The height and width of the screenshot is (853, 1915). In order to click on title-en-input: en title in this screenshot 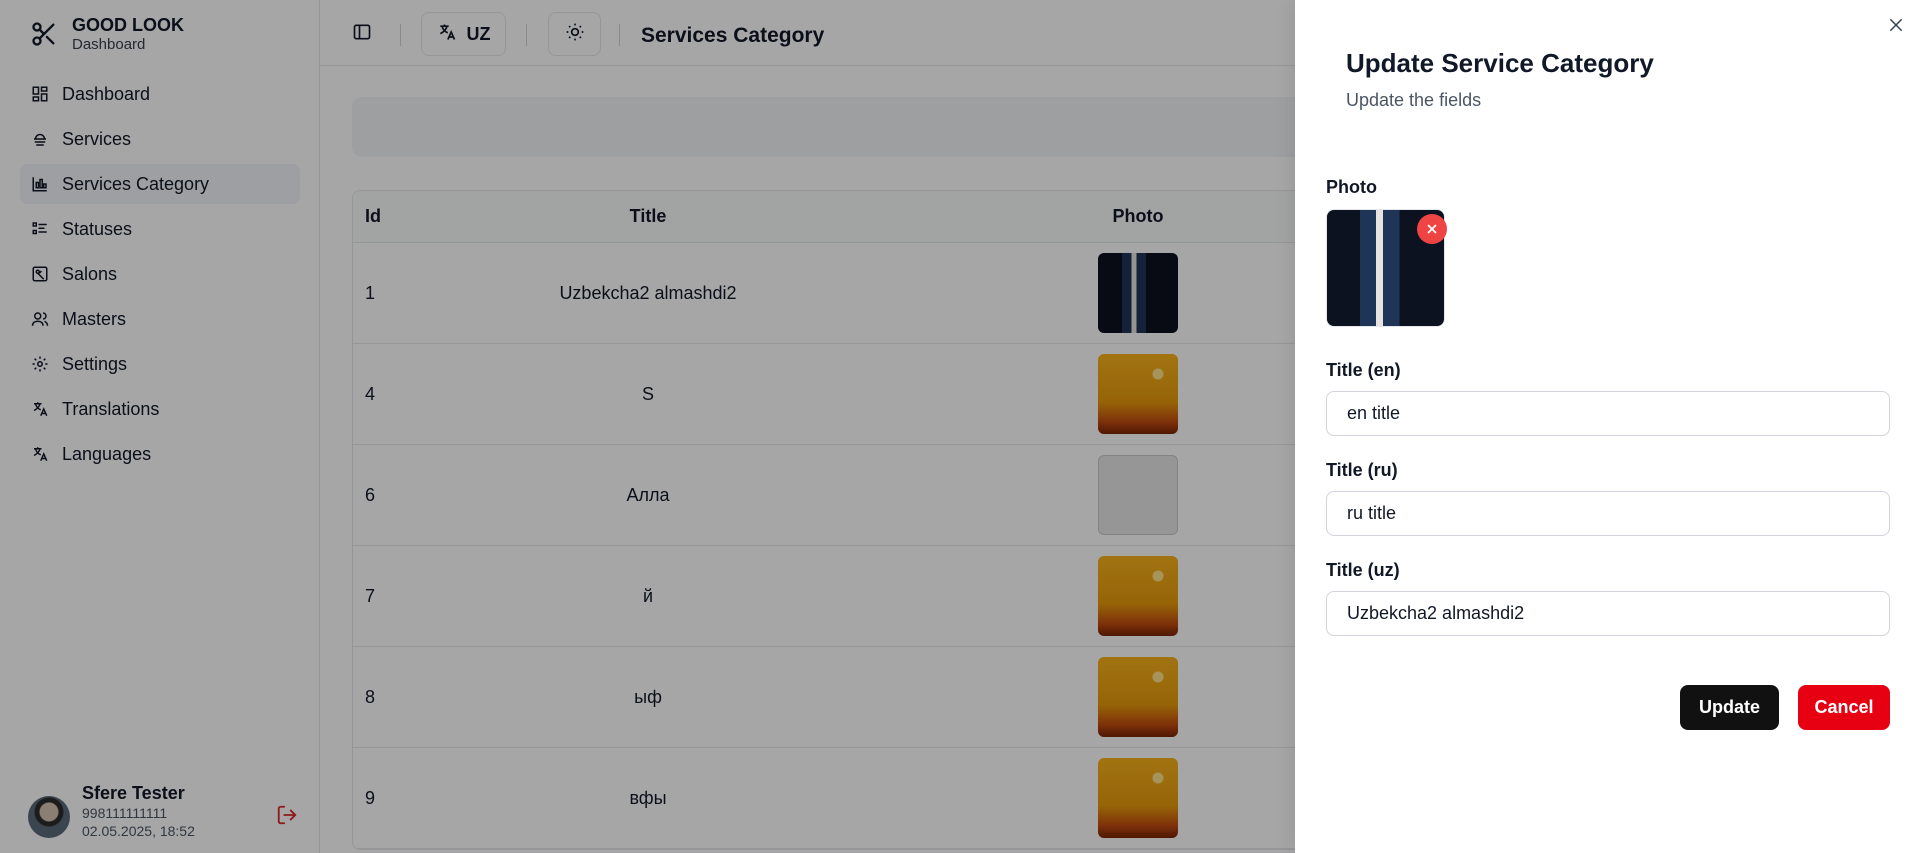, I will do `click(1608, 413)`.